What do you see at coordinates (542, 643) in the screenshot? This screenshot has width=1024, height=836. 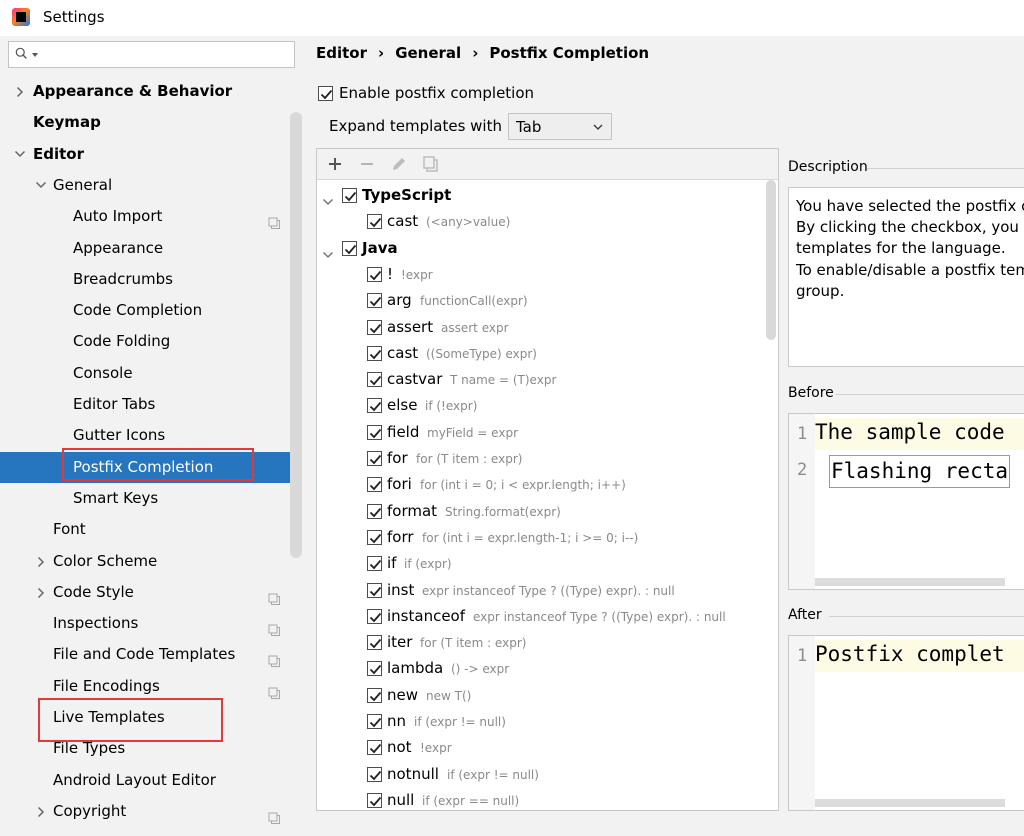 I see `template-row: iter for (T item : expr)` at bounding box center [542, 643].